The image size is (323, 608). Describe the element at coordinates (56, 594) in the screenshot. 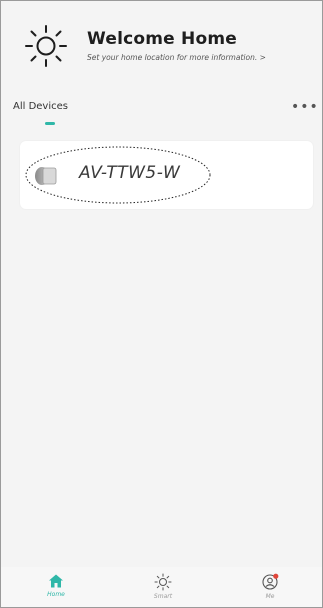

I see `nav-home-label: Home` at that location.